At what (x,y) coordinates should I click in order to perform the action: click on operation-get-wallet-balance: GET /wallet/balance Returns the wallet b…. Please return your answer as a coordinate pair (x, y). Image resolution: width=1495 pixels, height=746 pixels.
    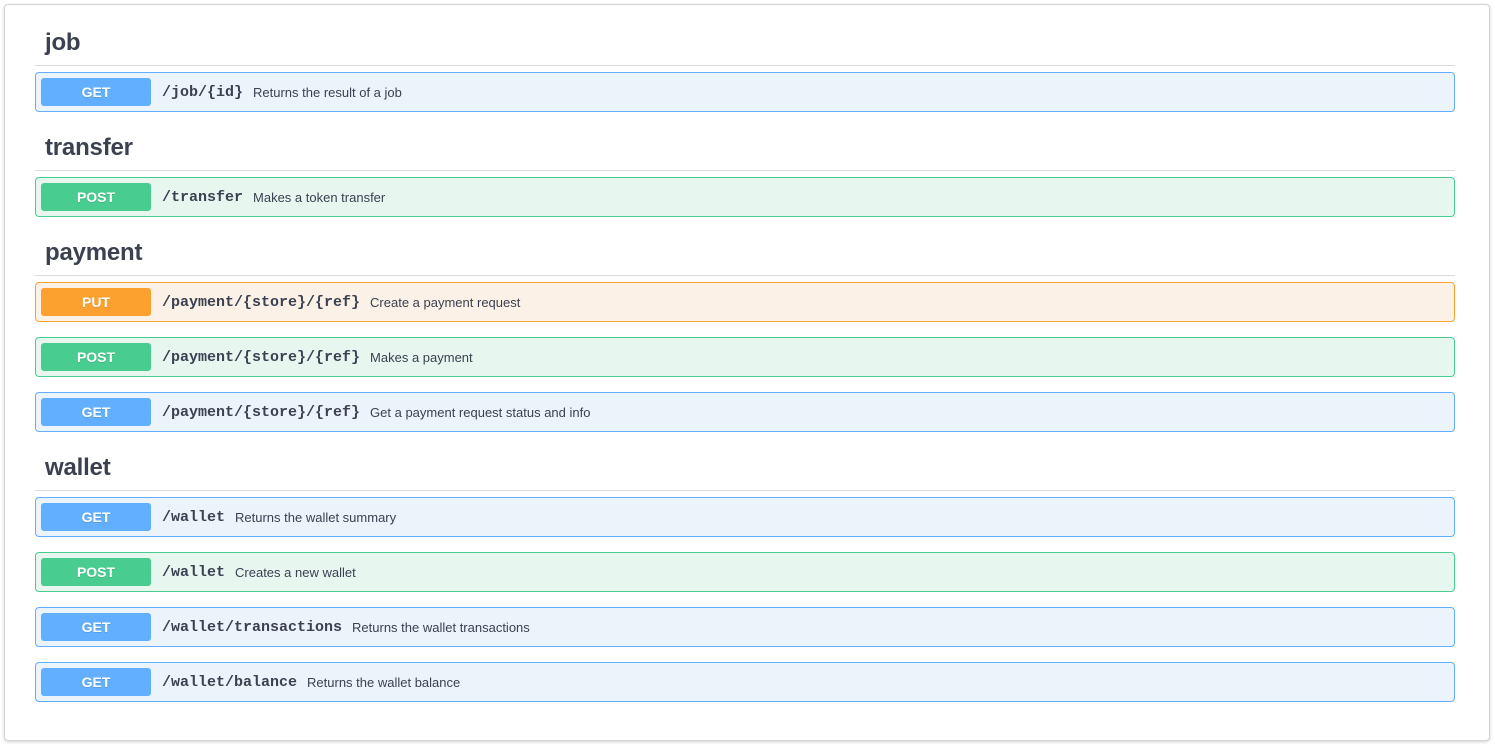
    Looking at the image, I should click on (745, 682).